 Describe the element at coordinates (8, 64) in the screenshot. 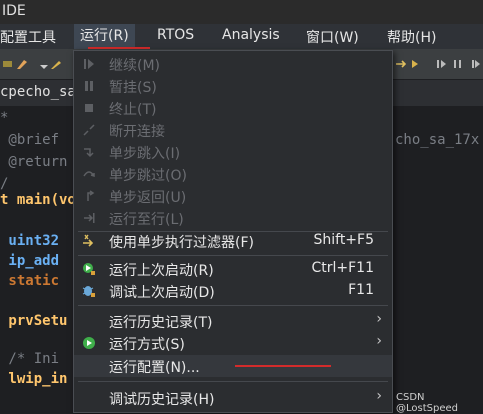

I see `build-icon` at that location.